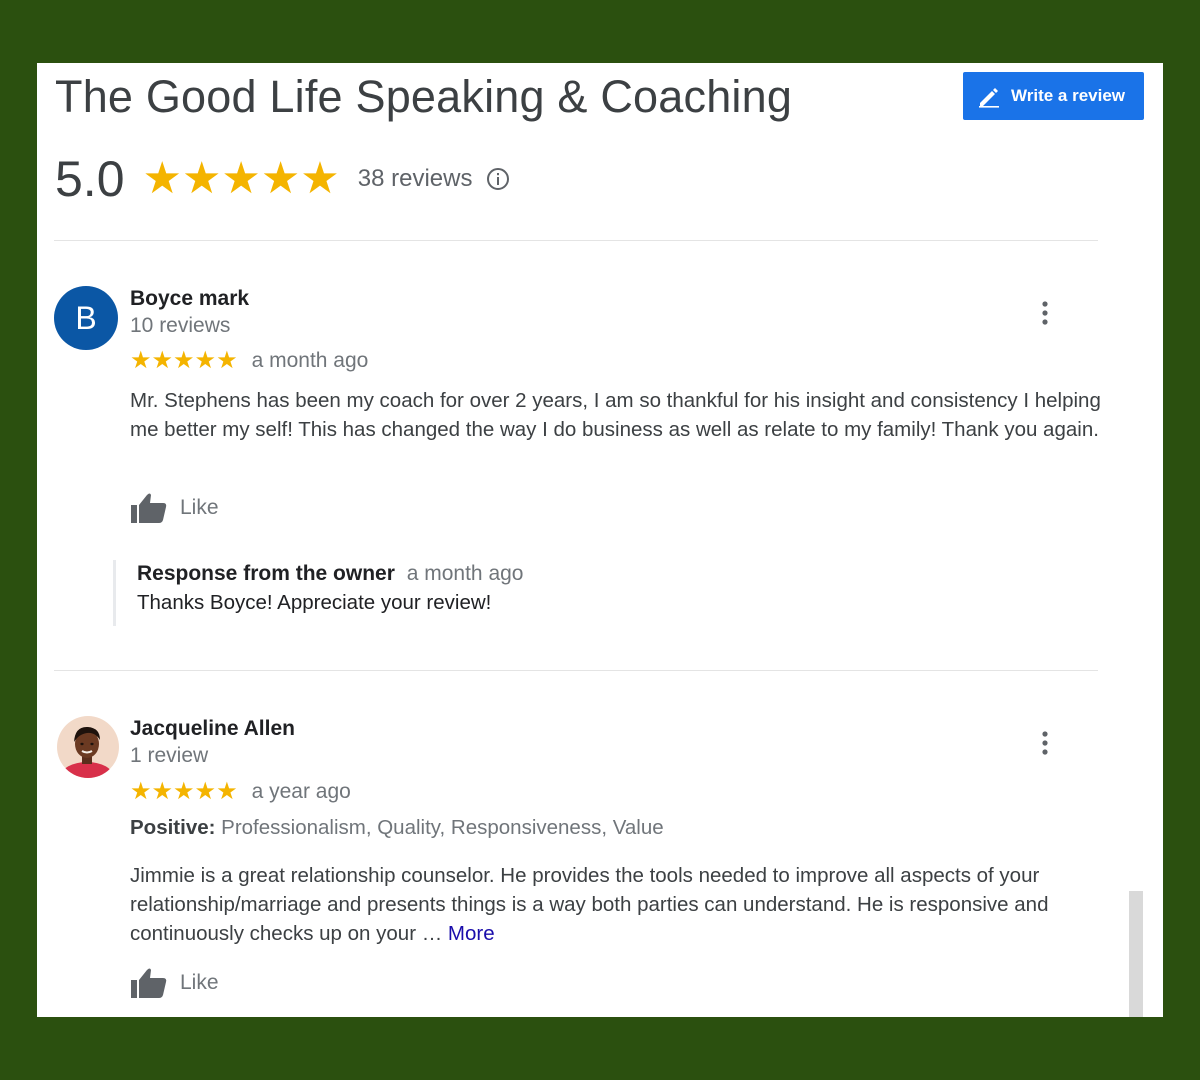 Image resolution: width=1200 pixels, height=1080 pixels. What do you see at coordinates (88, 747) in the screenshot?
I see `avatar` at bounding box center [88, 747].